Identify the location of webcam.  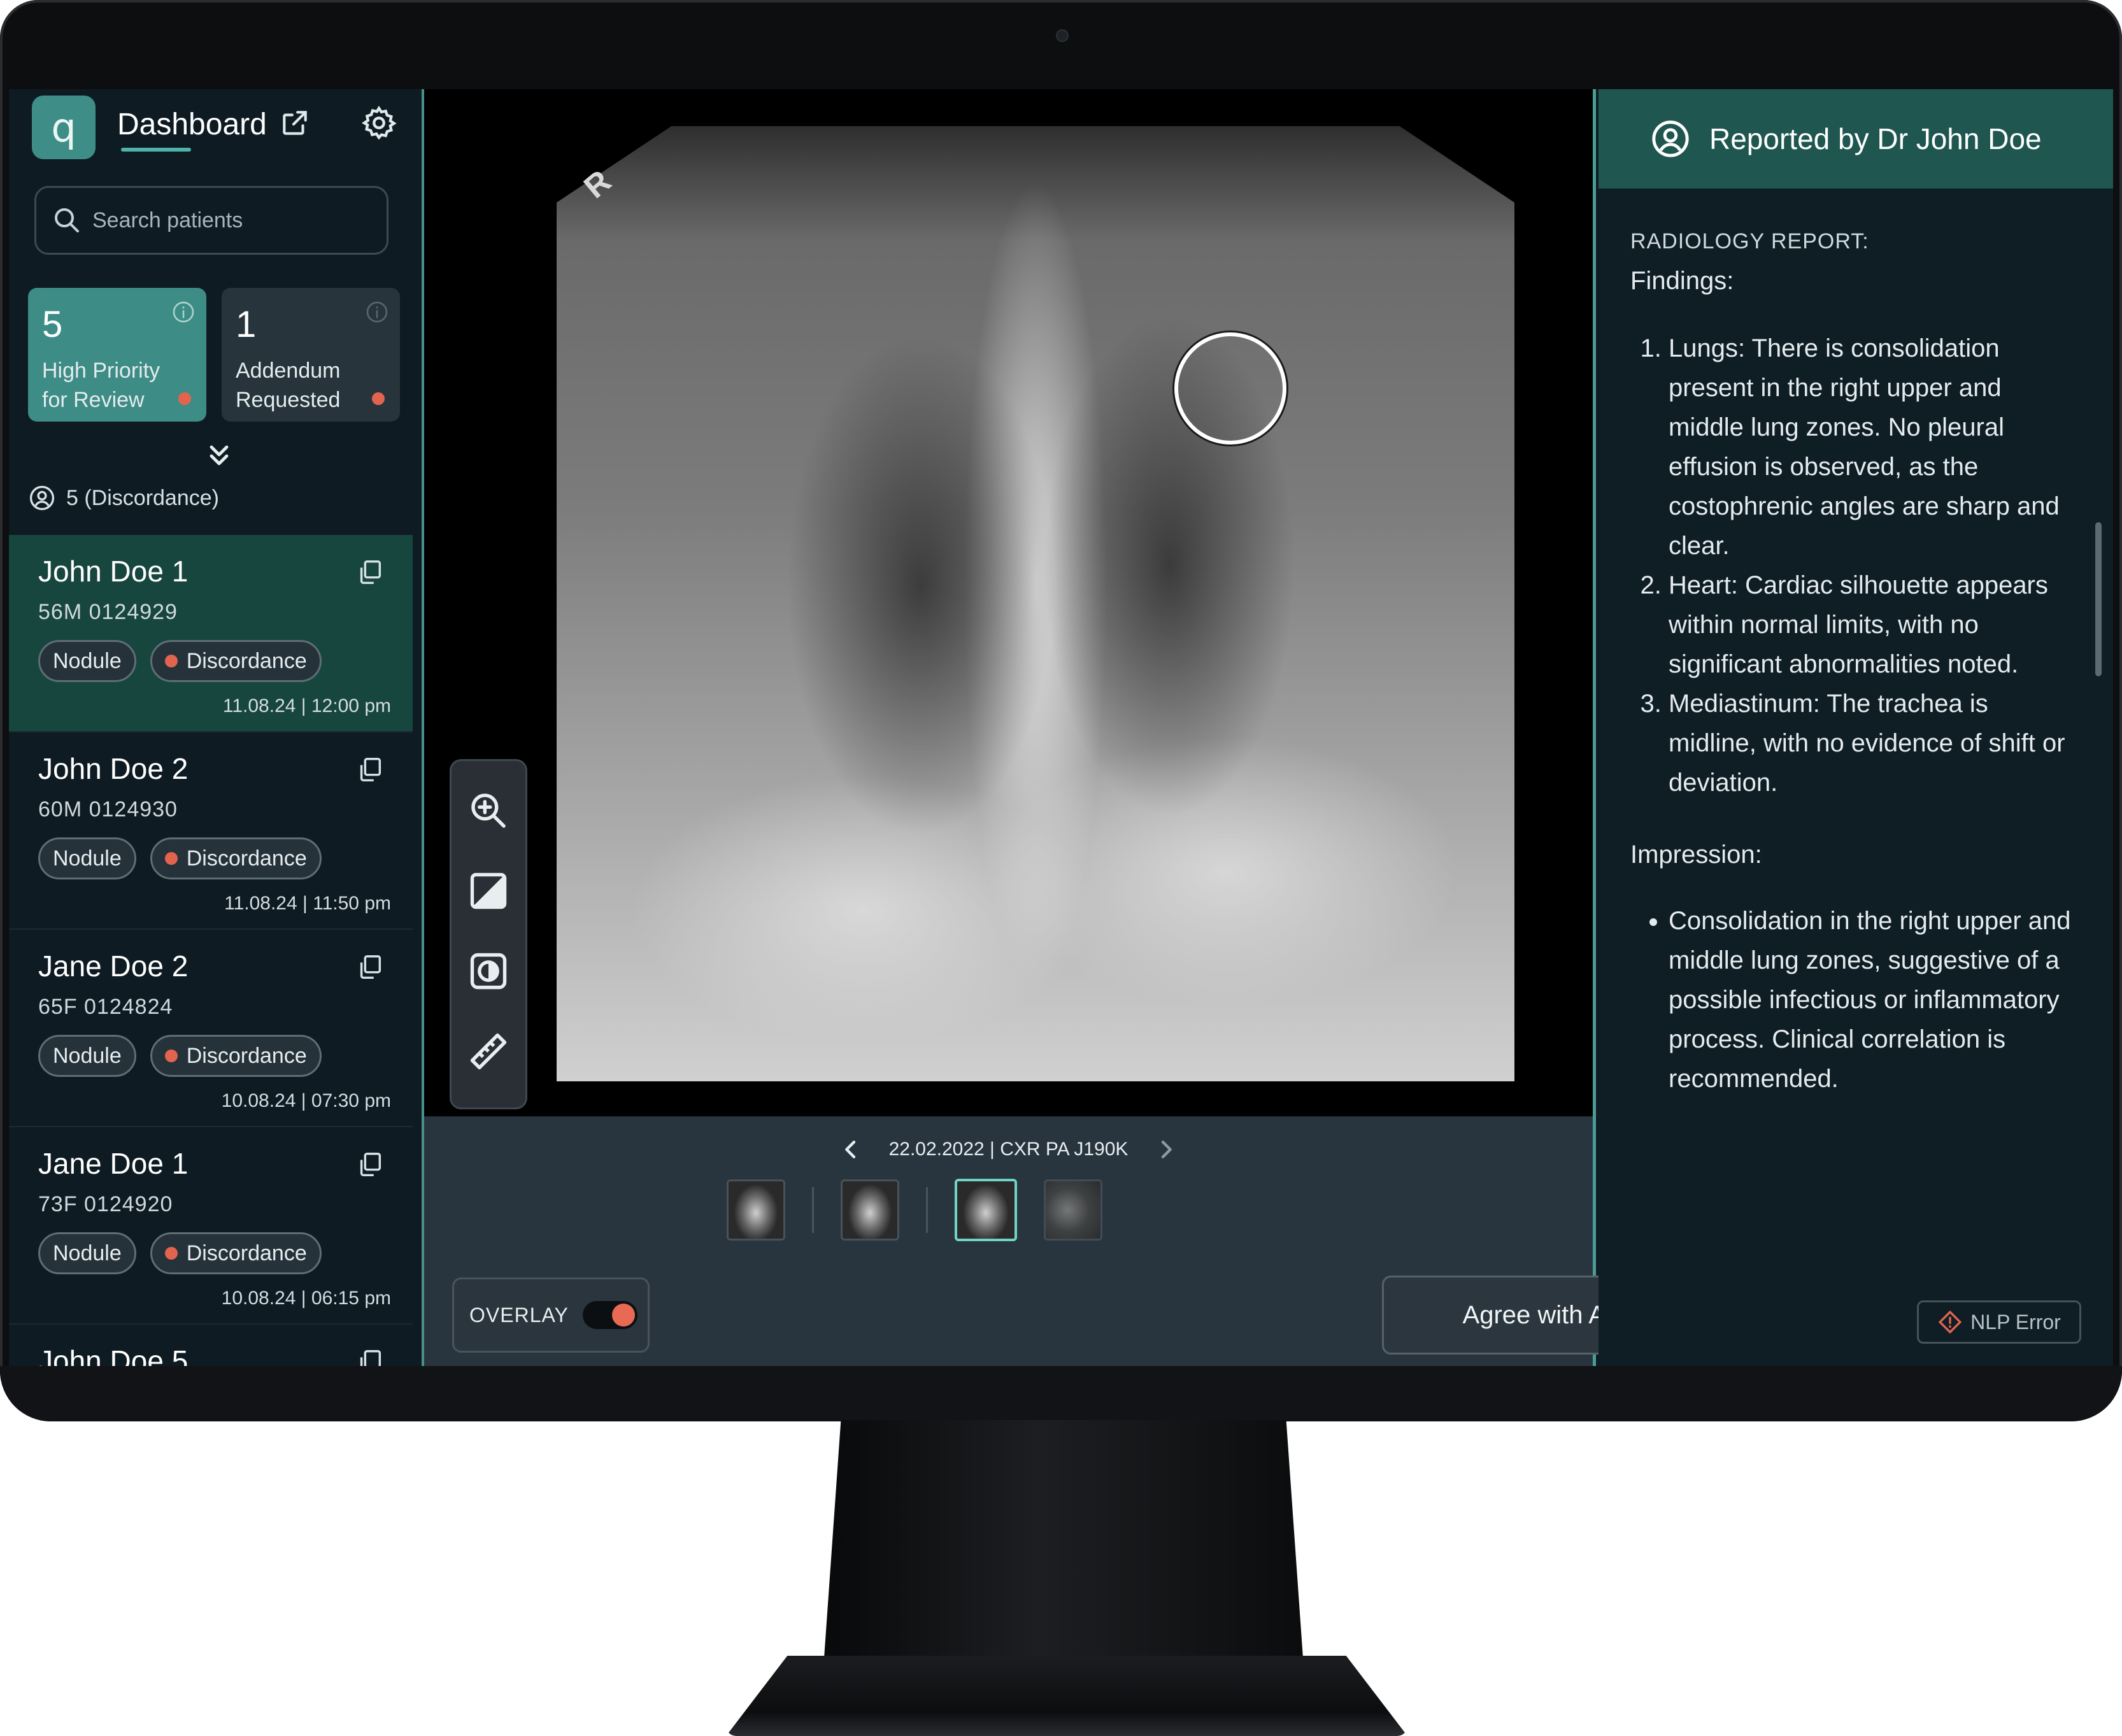
(1062, 35).